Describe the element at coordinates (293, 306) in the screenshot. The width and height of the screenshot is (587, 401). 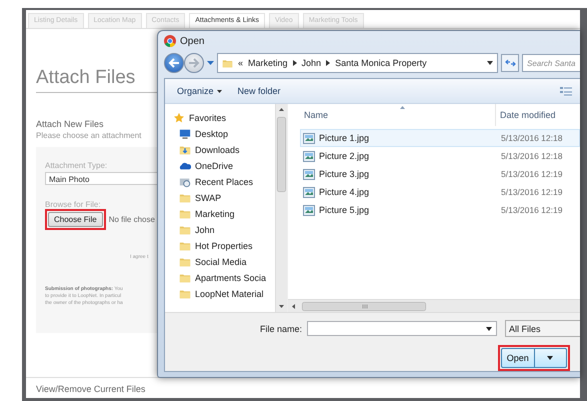
I see `scroll-left-icon` at that location.